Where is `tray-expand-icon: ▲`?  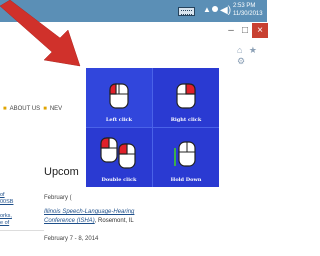 tray-expand-icon: ▲ is located at coordinates (207, 9).